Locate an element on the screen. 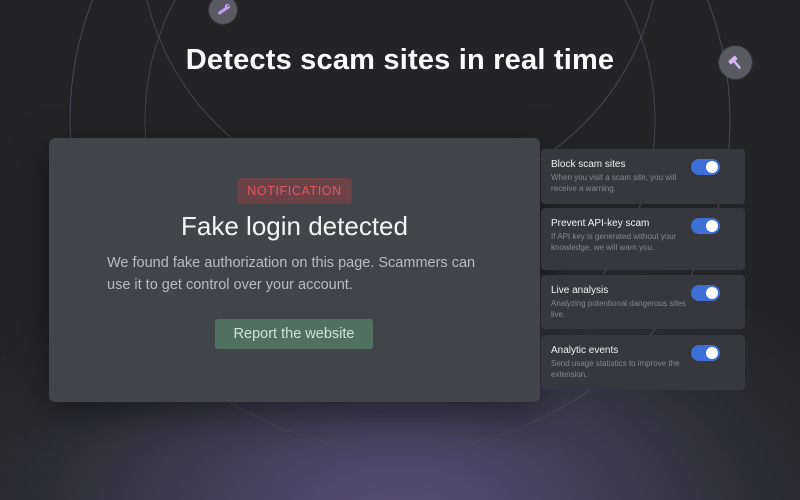 Image resolution: width=800 pixels, height=500 pixels. setting-name: Analytic events is located at coordinates (585, 350).